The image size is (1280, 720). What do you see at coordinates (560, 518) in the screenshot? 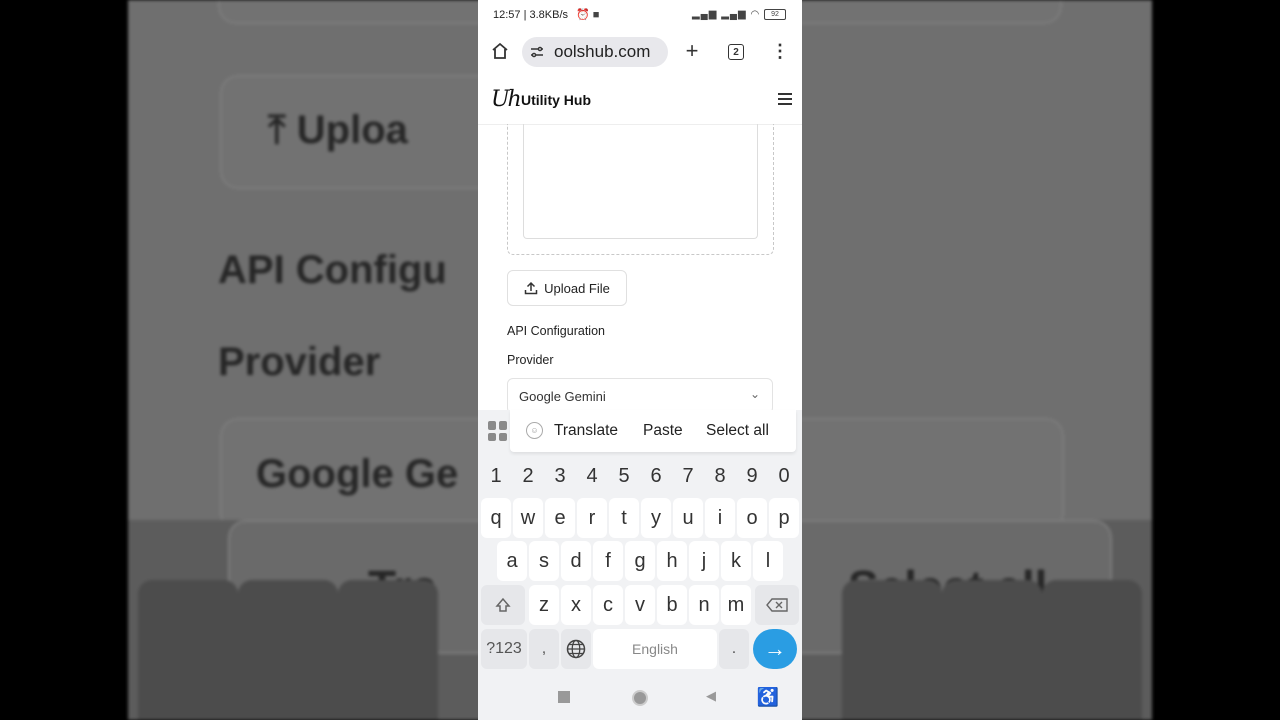
I see `key-e: e` at bounding box center [560, 518].